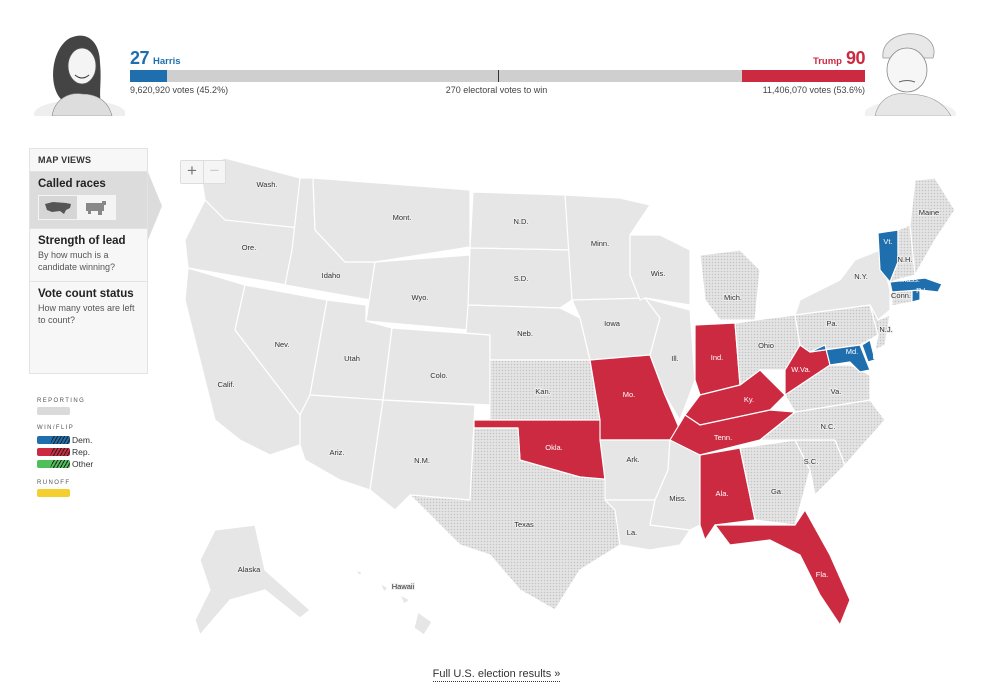  What do you see at coordinates (811, 461) in the screenshot?
I see `state-label-sc: S.C.` at bounding box center [811, 461].